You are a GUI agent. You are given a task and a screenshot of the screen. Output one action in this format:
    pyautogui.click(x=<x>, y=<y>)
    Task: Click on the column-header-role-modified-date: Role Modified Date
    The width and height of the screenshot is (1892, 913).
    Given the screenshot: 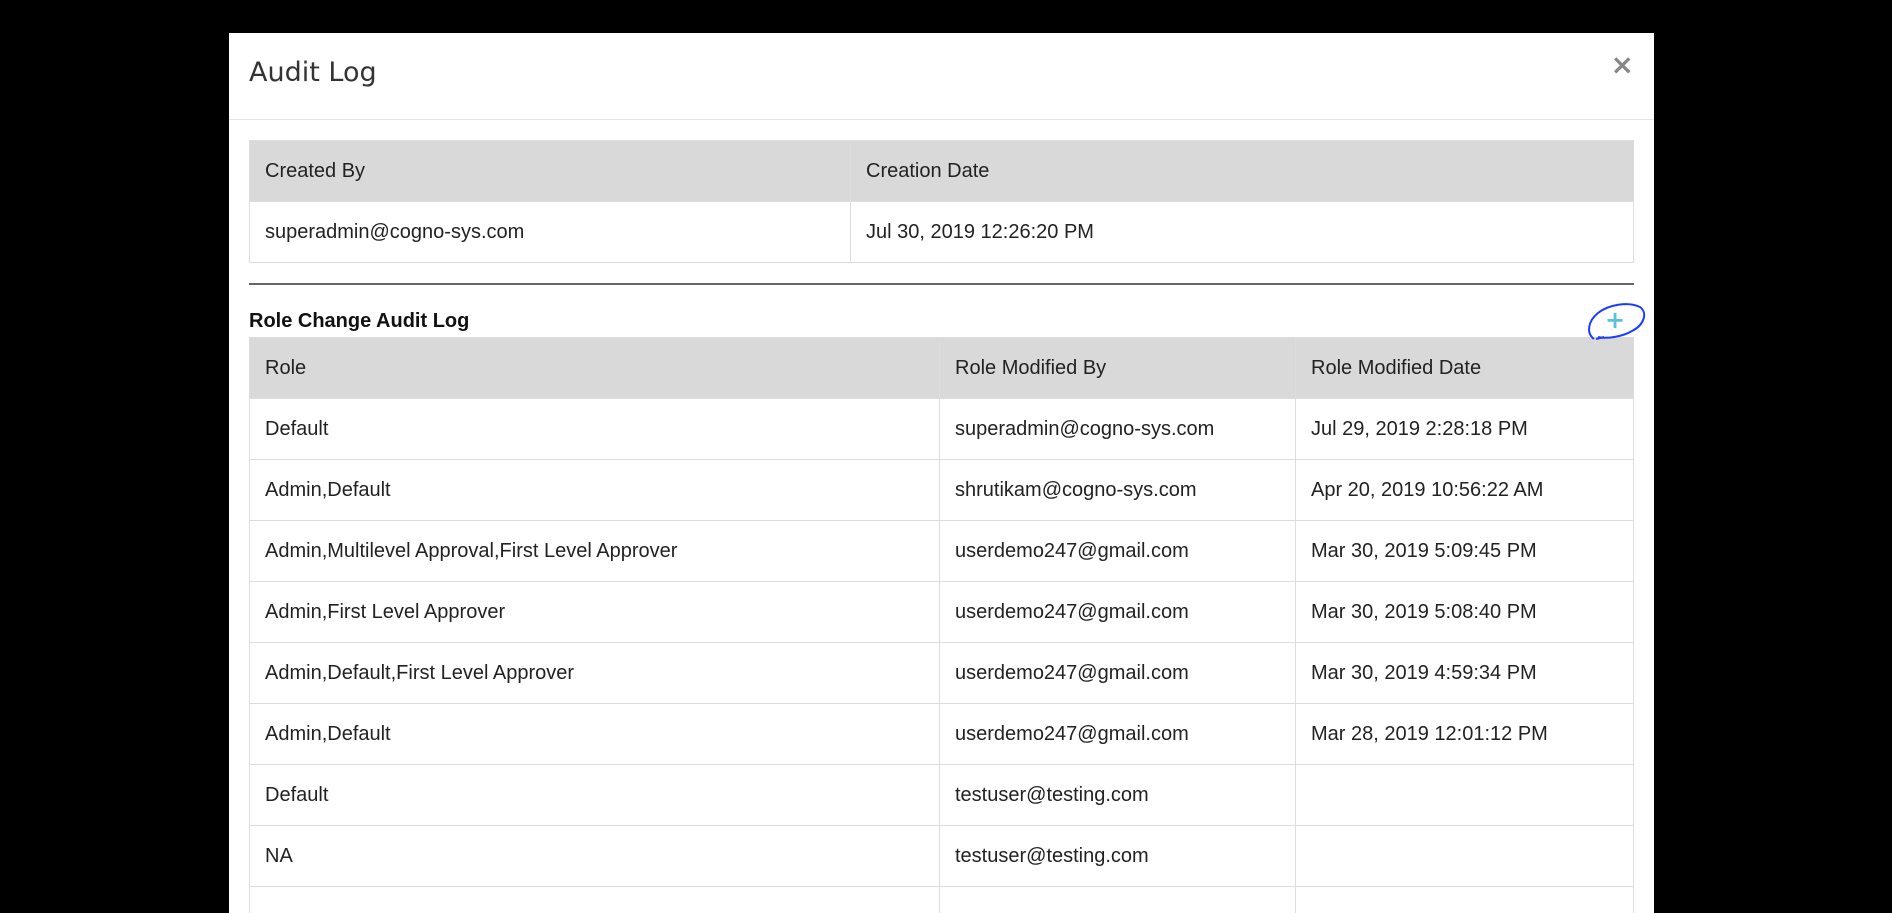 What is the action you would take?
    pyautogui.click(x=1465, y=368)
    